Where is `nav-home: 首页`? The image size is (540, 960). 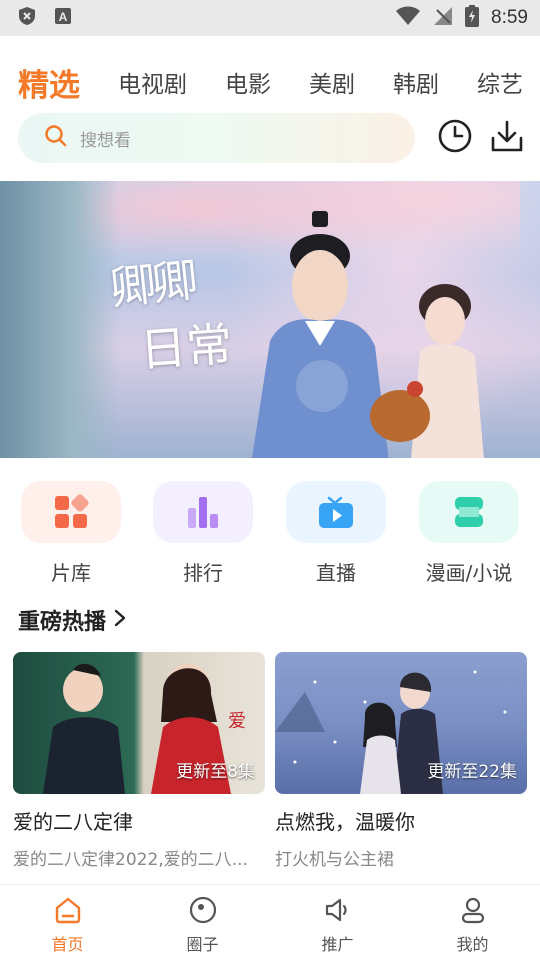
nav-home: 首页 is located at coordinates (67, 922).